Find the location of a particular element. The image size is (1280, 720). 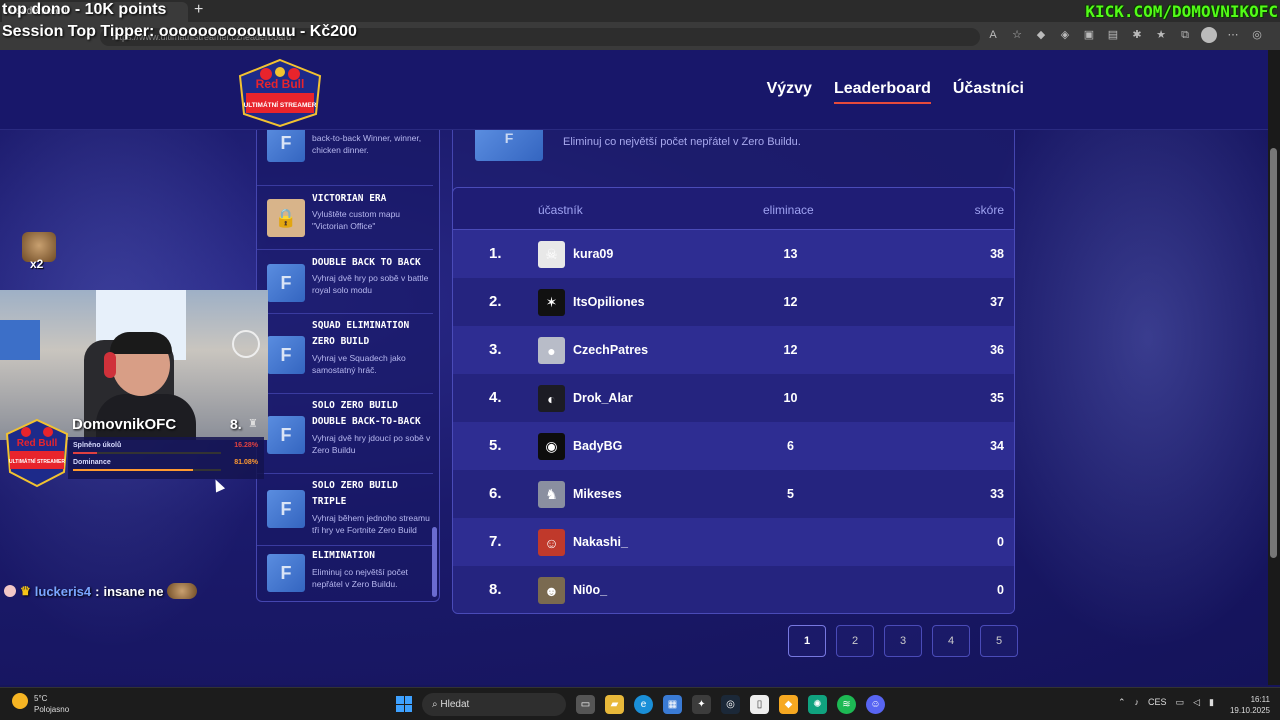

new-tab-icon: + is located at coordinates (198, 10).